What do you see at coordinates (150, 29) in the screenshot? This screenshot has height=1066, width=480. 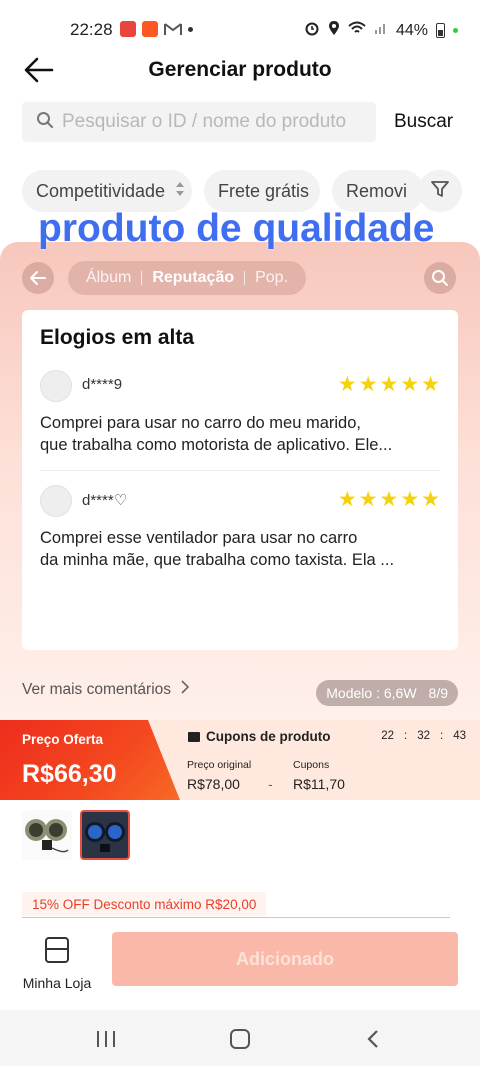 I see `video-icon` at bounding box center [150, 29].